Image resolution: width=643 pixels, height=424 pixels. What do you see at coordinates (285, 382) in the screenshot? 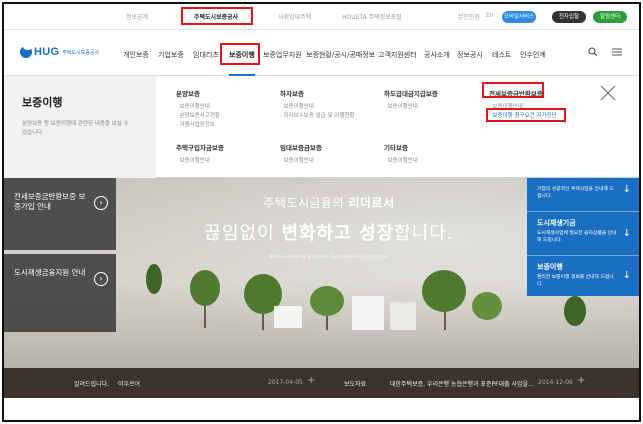
I see `notice-date: 2017-04-05` at bounding box center [285, 382].